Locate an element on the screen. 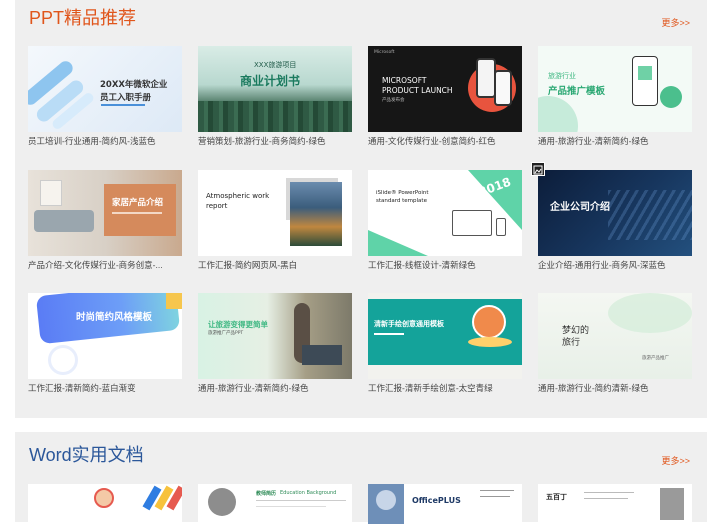  thumb-tagline: 产品发布会 is located at coordinates (393, 100).